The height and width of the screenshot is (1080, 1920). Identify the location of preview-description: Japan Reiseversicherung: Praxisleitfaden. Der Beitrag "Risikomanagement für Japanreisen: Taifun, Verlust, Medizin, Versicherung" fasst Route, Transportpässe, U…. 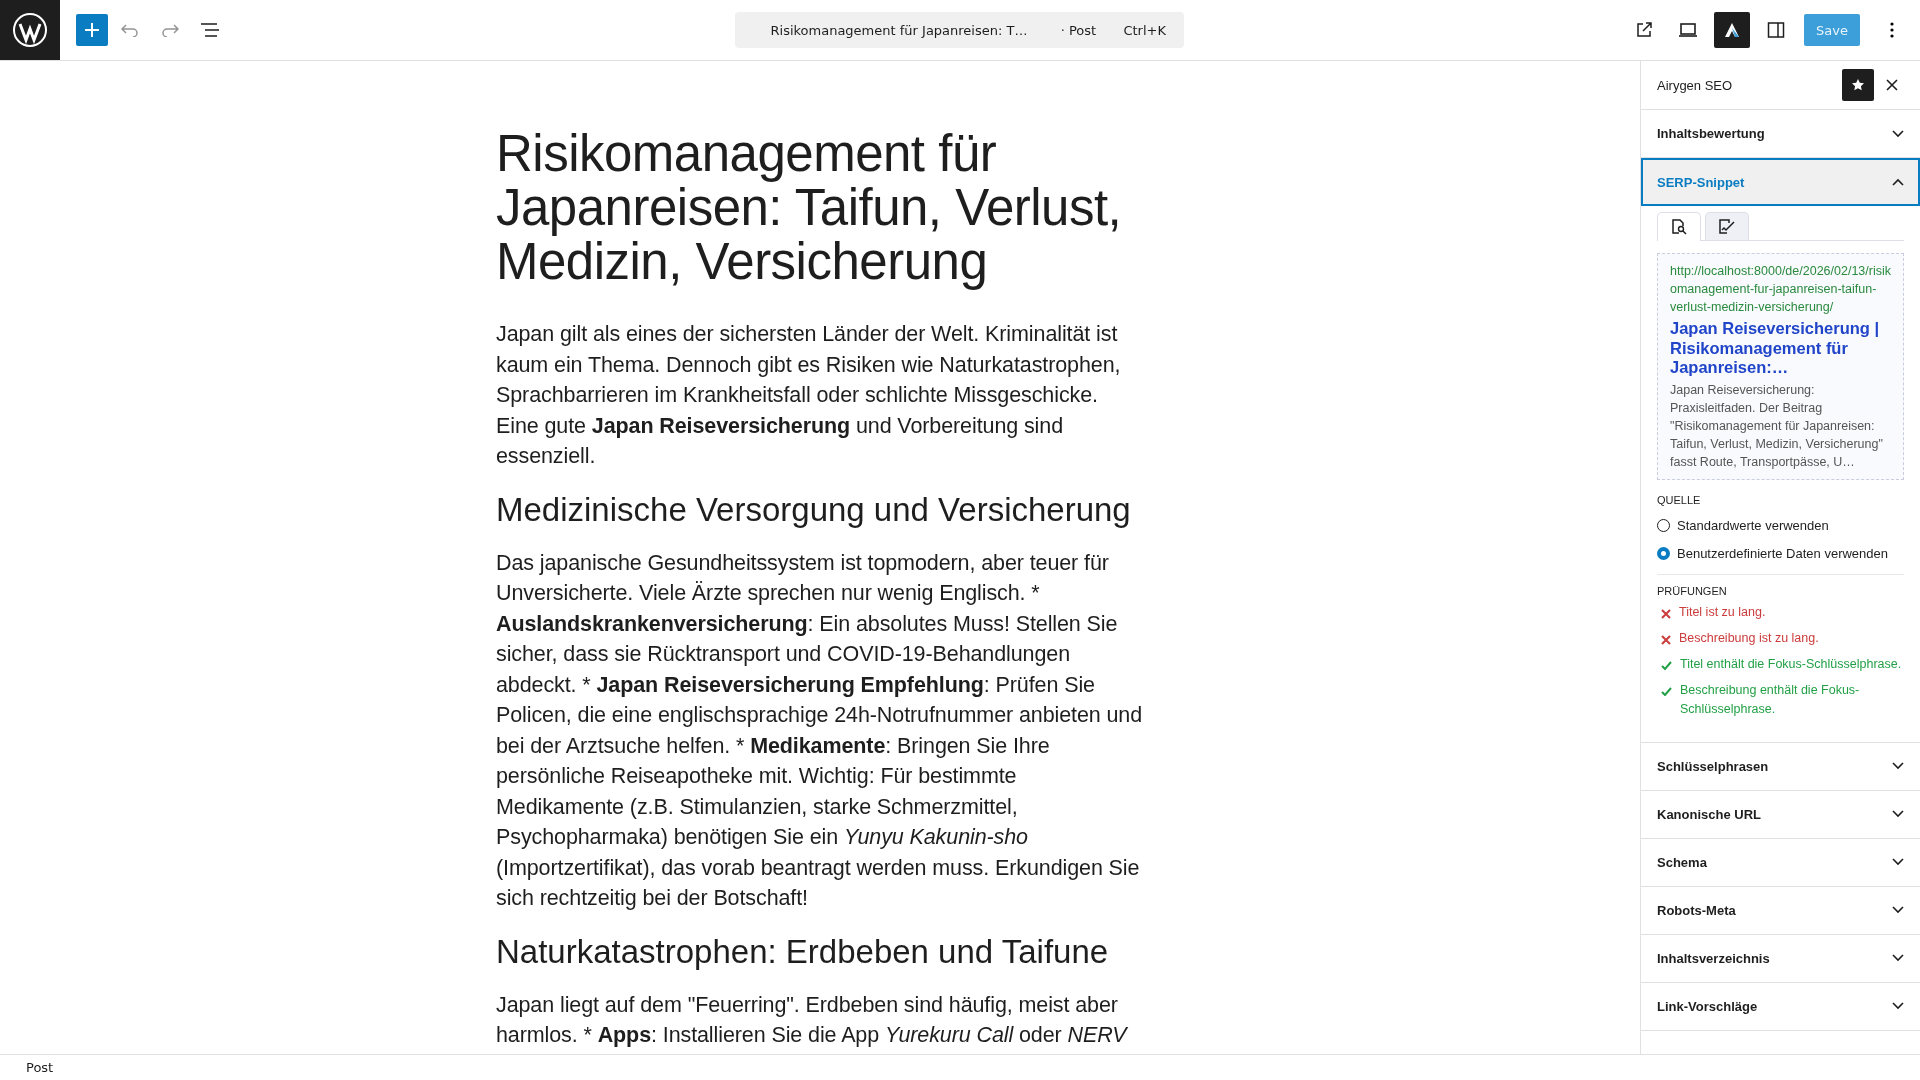
(1777, 426).